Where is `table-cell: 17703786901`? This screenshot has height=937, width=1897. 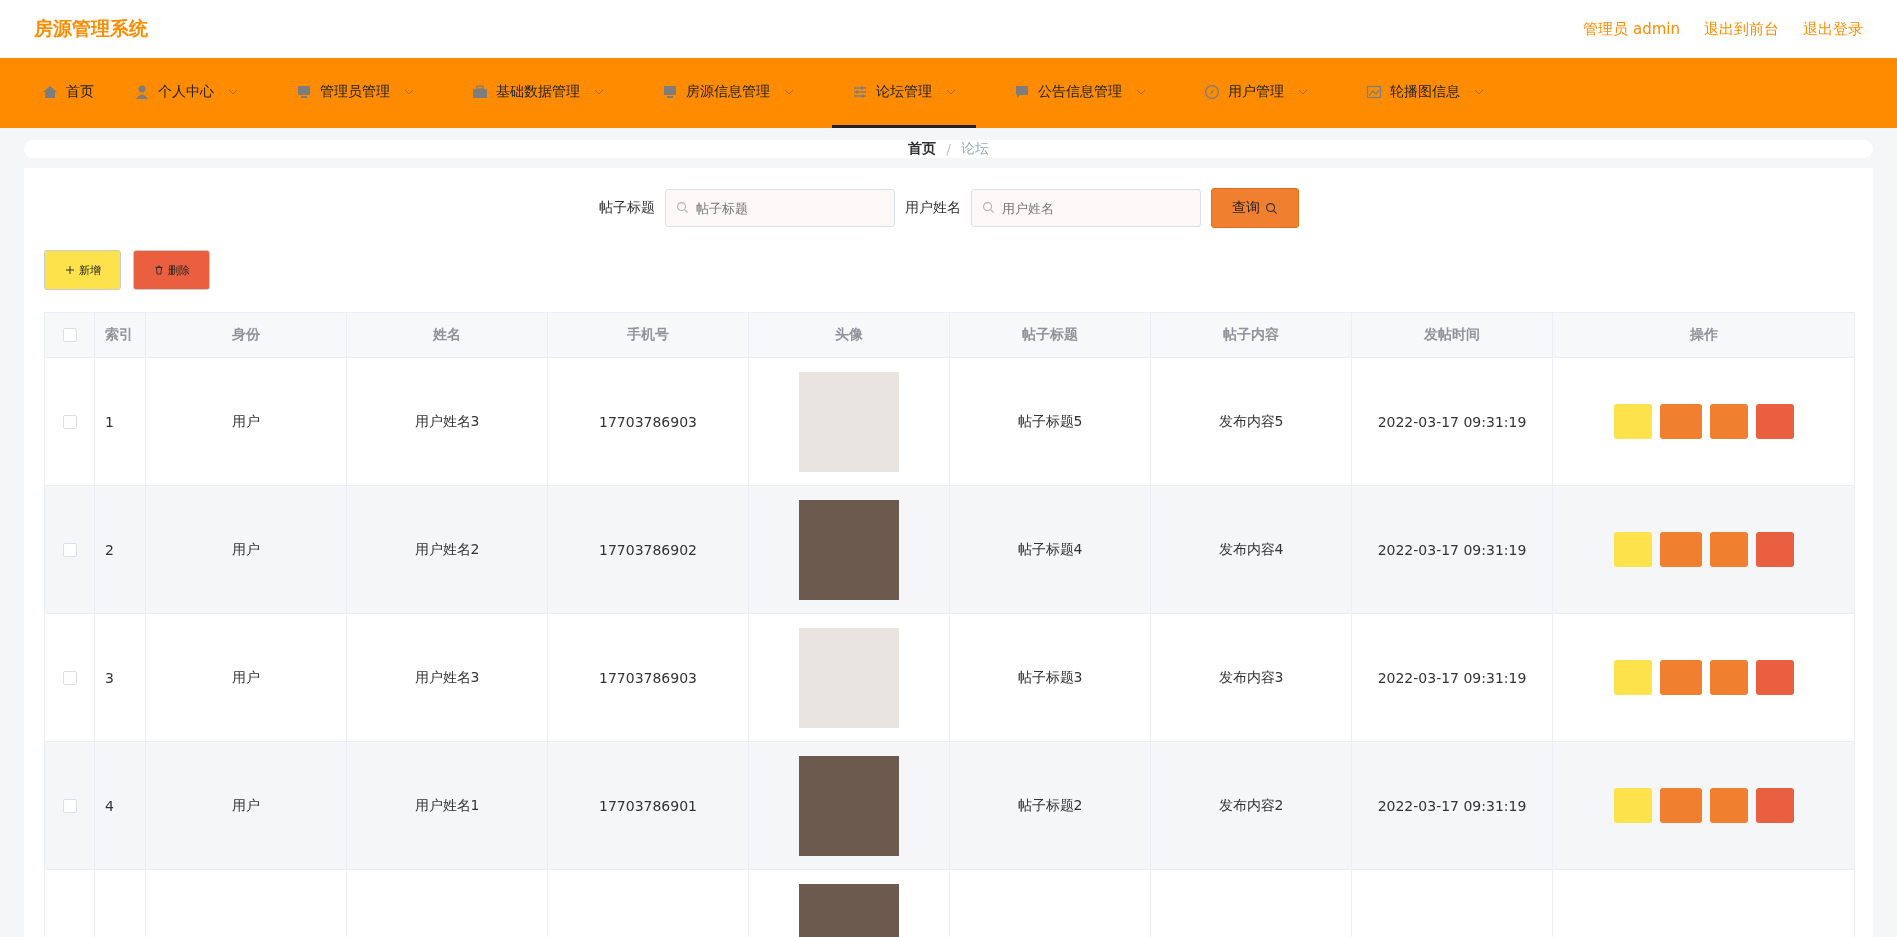
table-cell: 17703786901 is located at coordinates (648, 805).